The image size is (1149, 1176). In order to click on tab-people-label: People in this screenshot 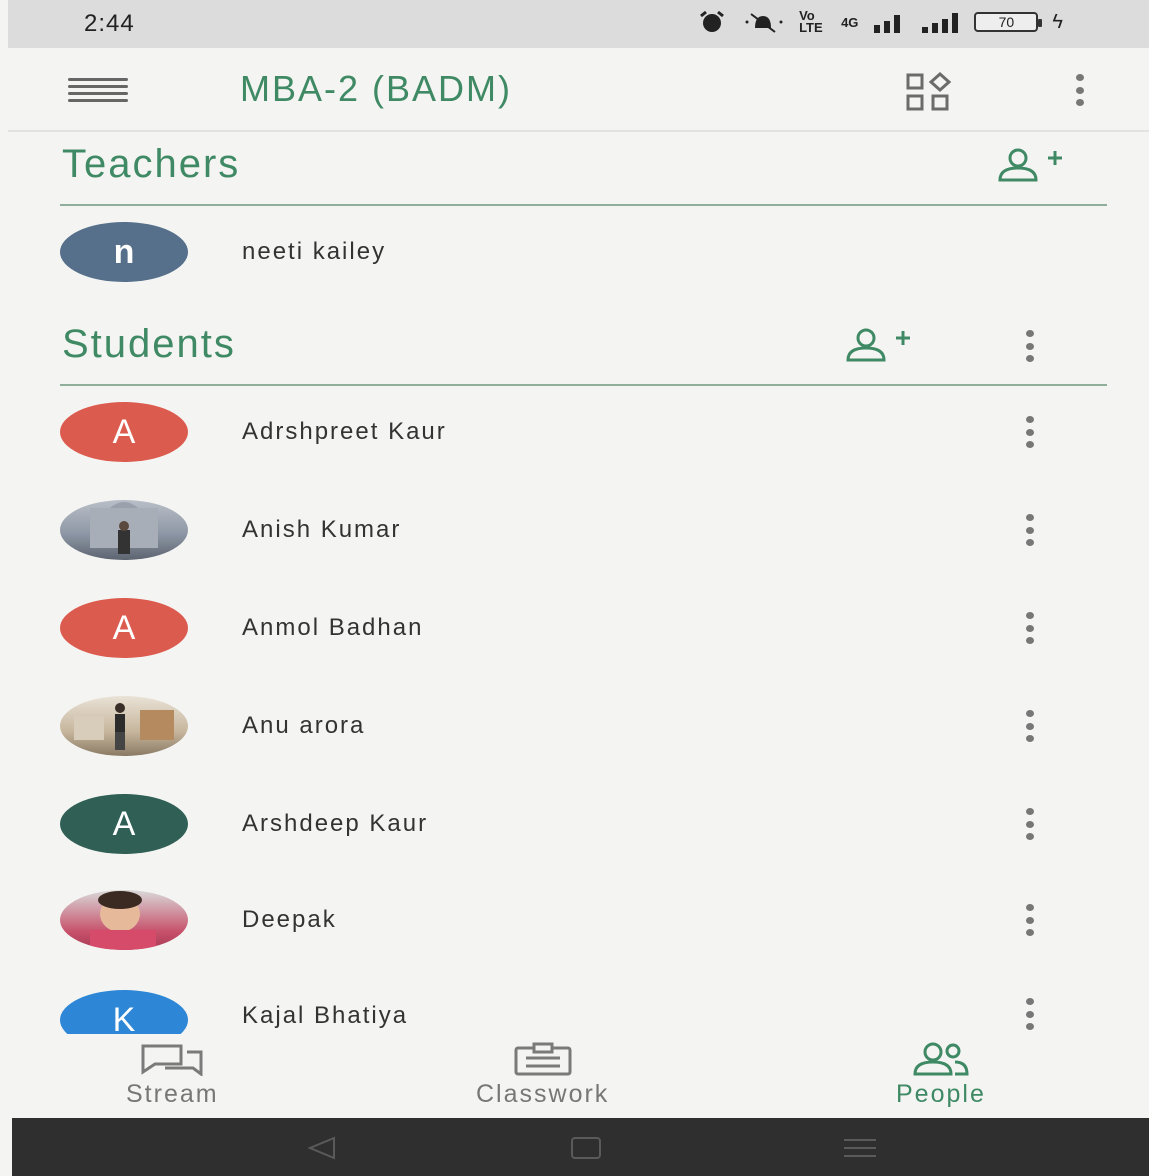, I will do `click(941, 1094)`.